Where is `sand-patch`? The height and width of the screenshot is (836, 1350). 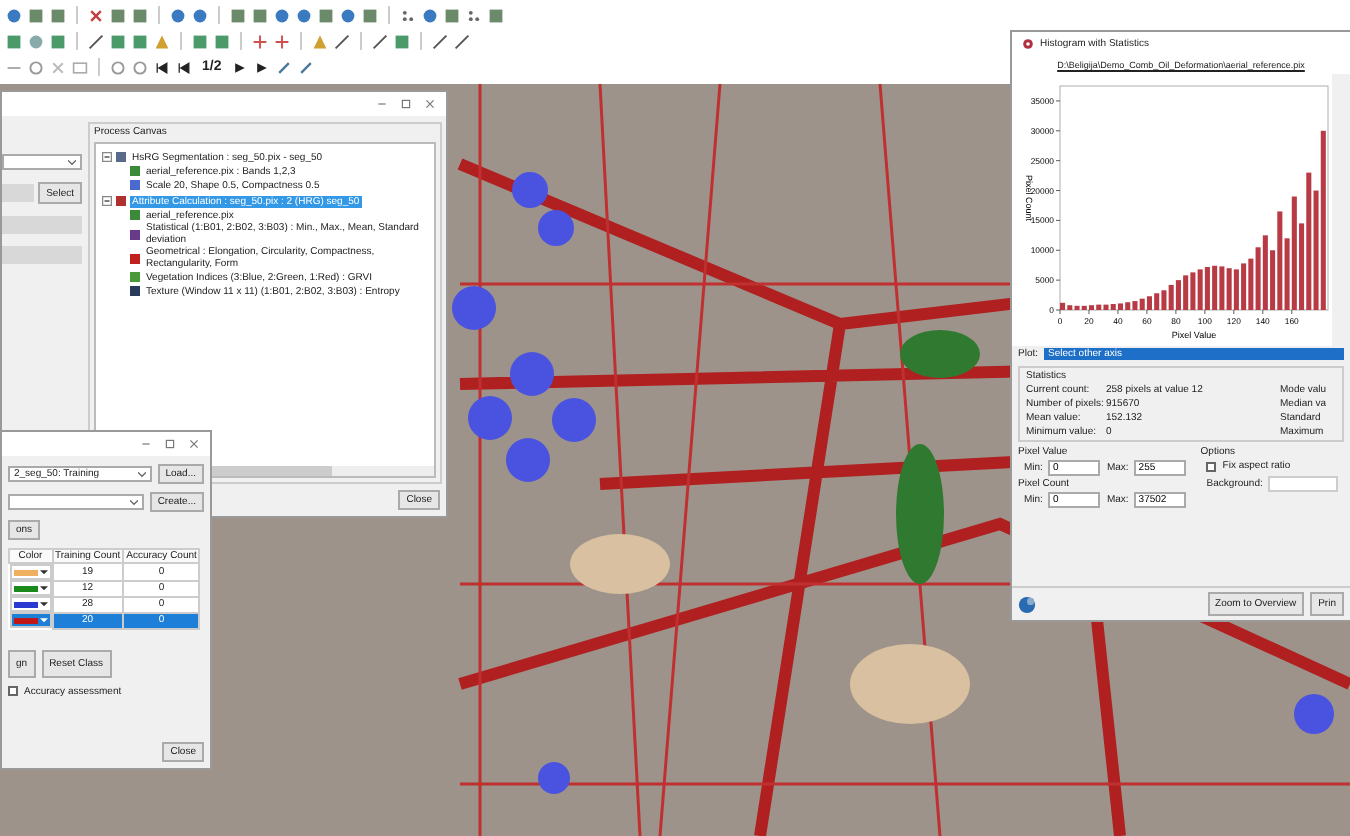 sand-patch is located at coordinates (620, 564).